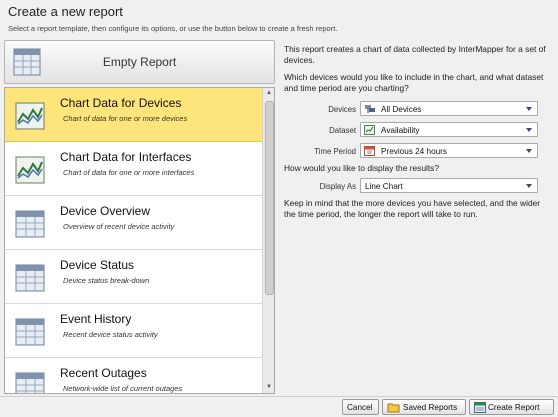 The image size is (558, 417). Describe the element at coordinates (449, 108) in the screenshot. I see `devices-select: All Devices` at that location.